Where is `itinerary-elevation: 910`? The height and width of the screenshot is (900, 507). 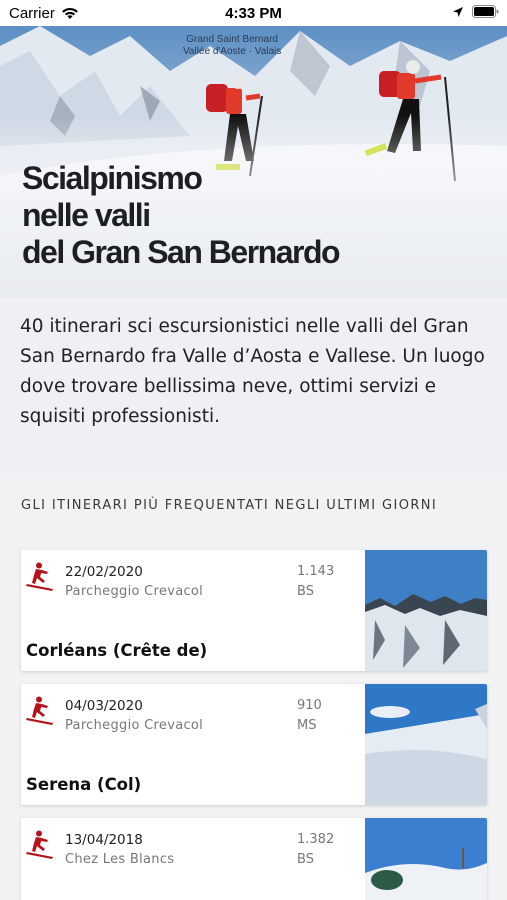
itinerary-elevation: 910 is located at coordinates (309, 705).